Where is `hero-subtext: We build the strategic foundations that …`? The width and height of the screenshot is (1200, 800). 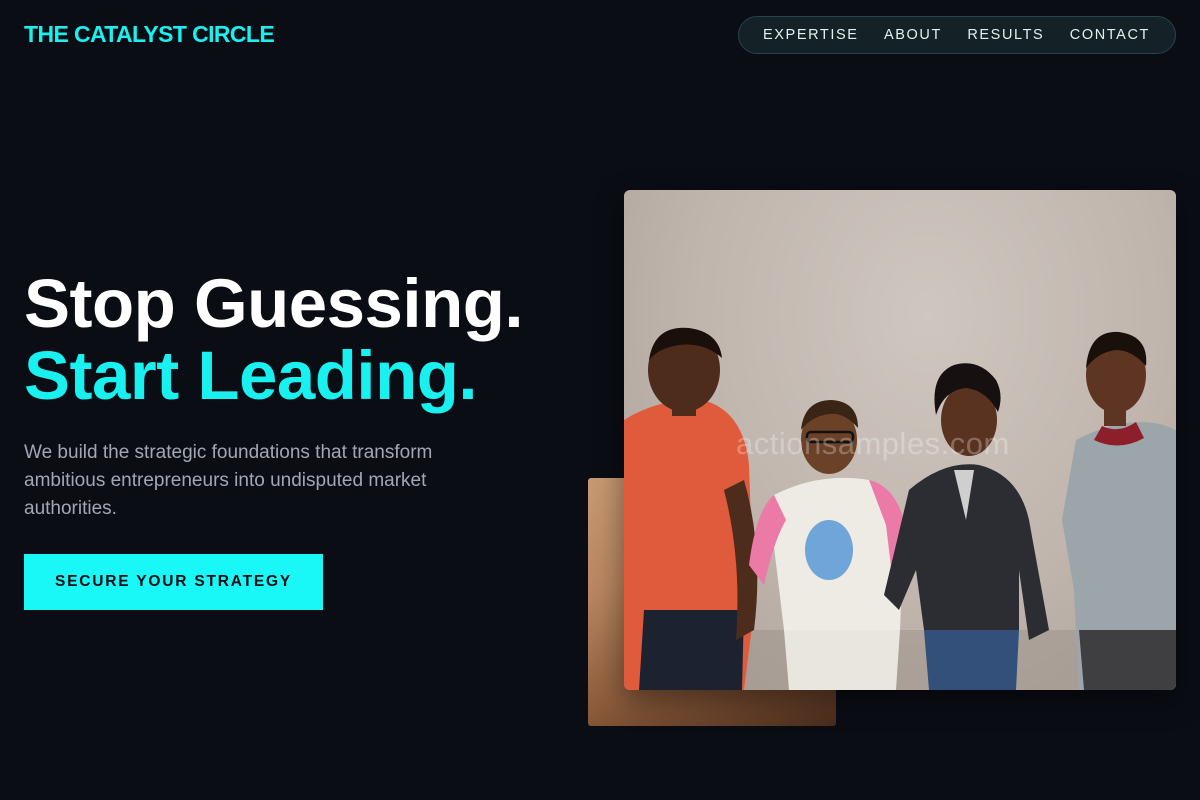
hero-subtext: We build the strategic foundations that … is located at coordinates (228, 480).